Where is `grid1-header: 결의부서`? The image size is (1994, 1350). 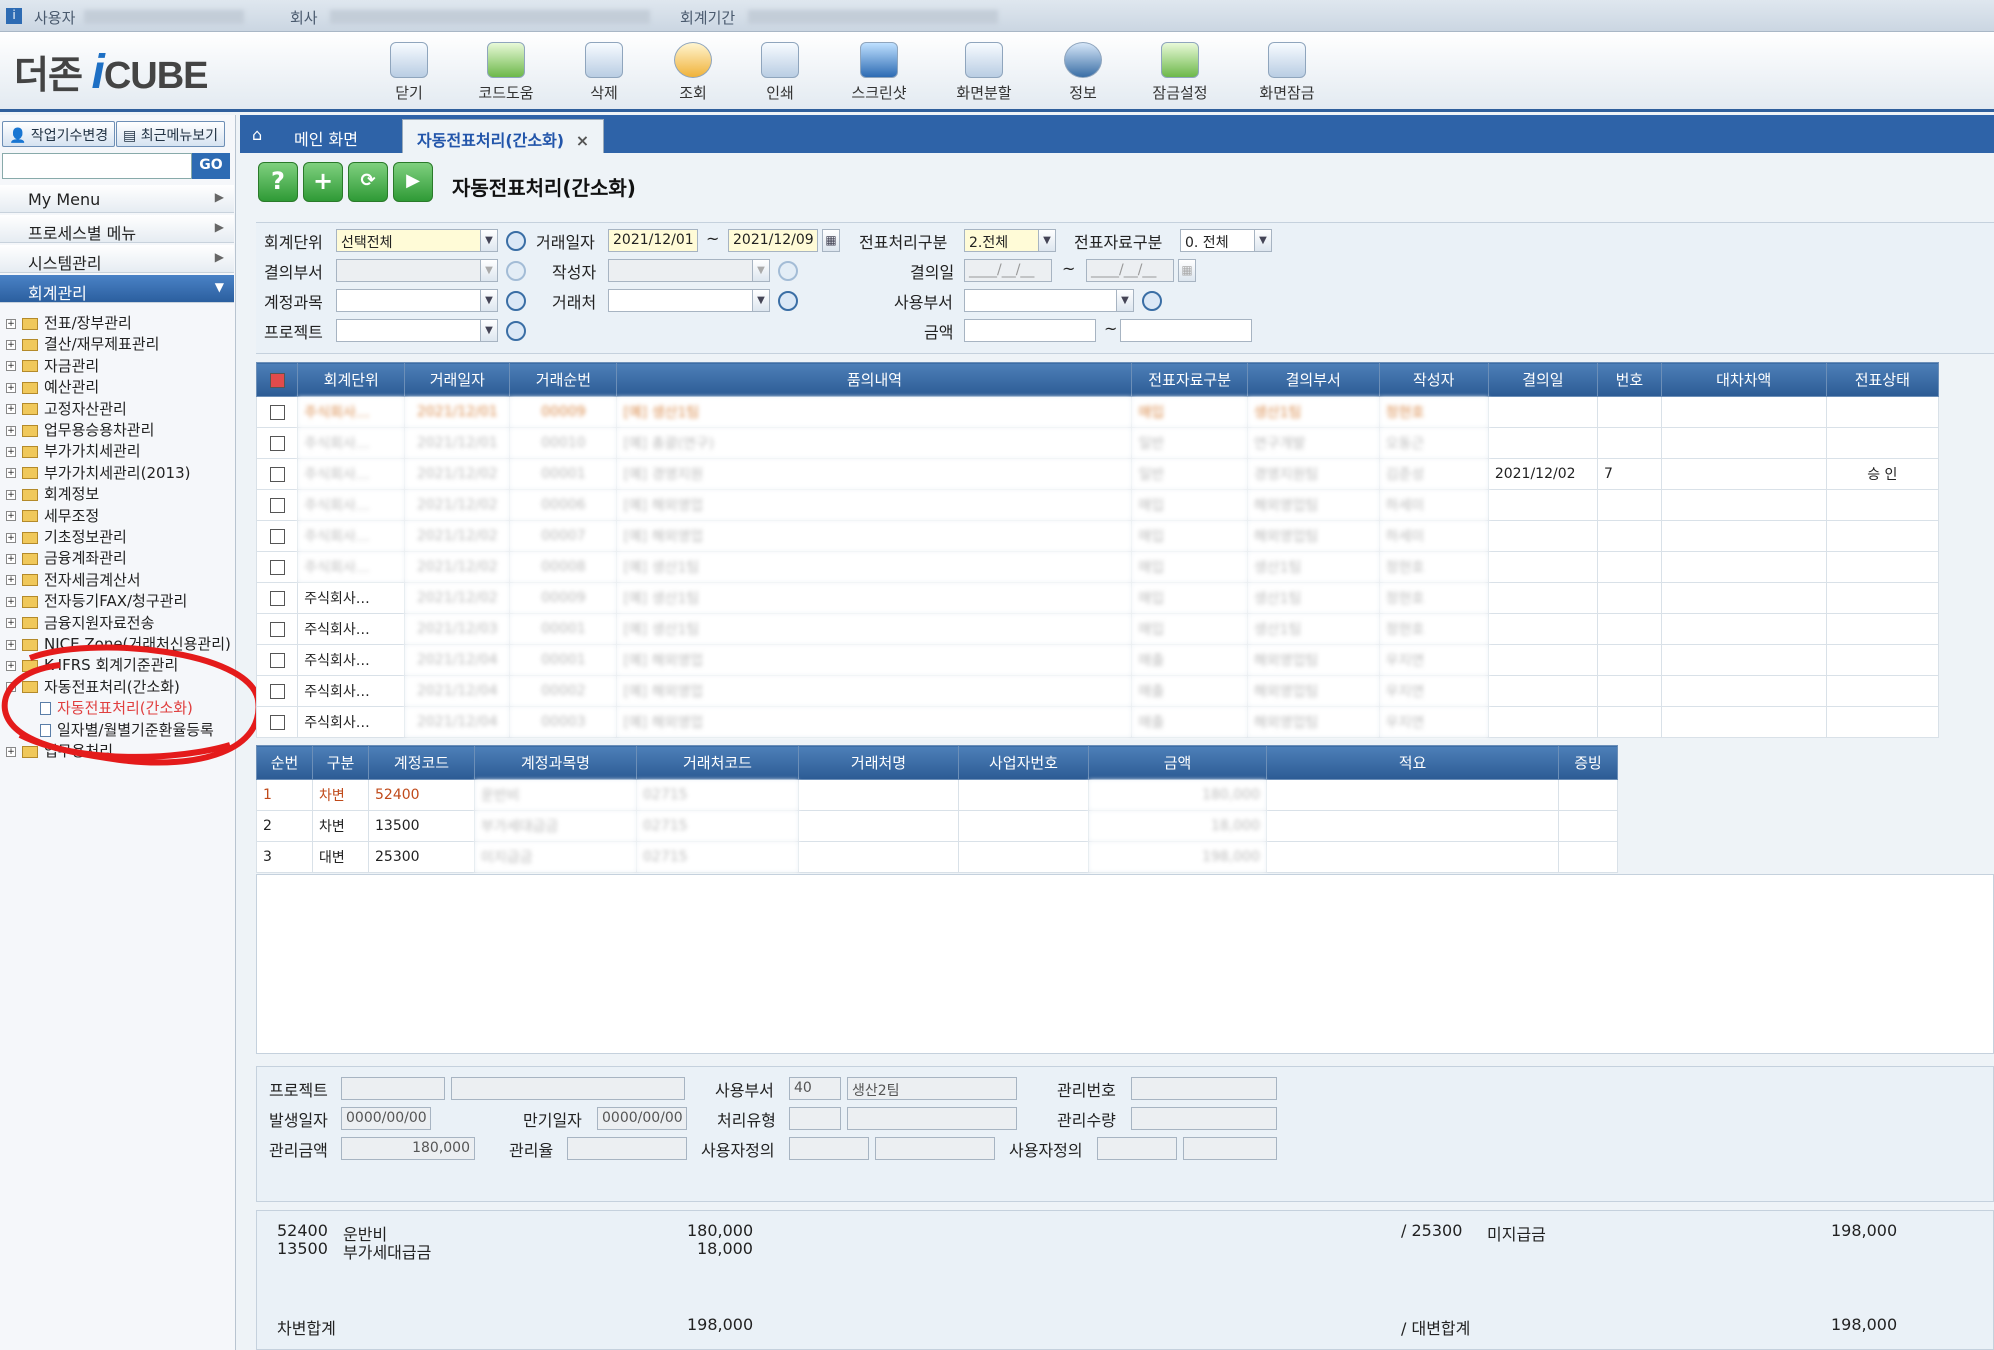 grid1-header: 결의부서 is located at coordinates (1313, 379).